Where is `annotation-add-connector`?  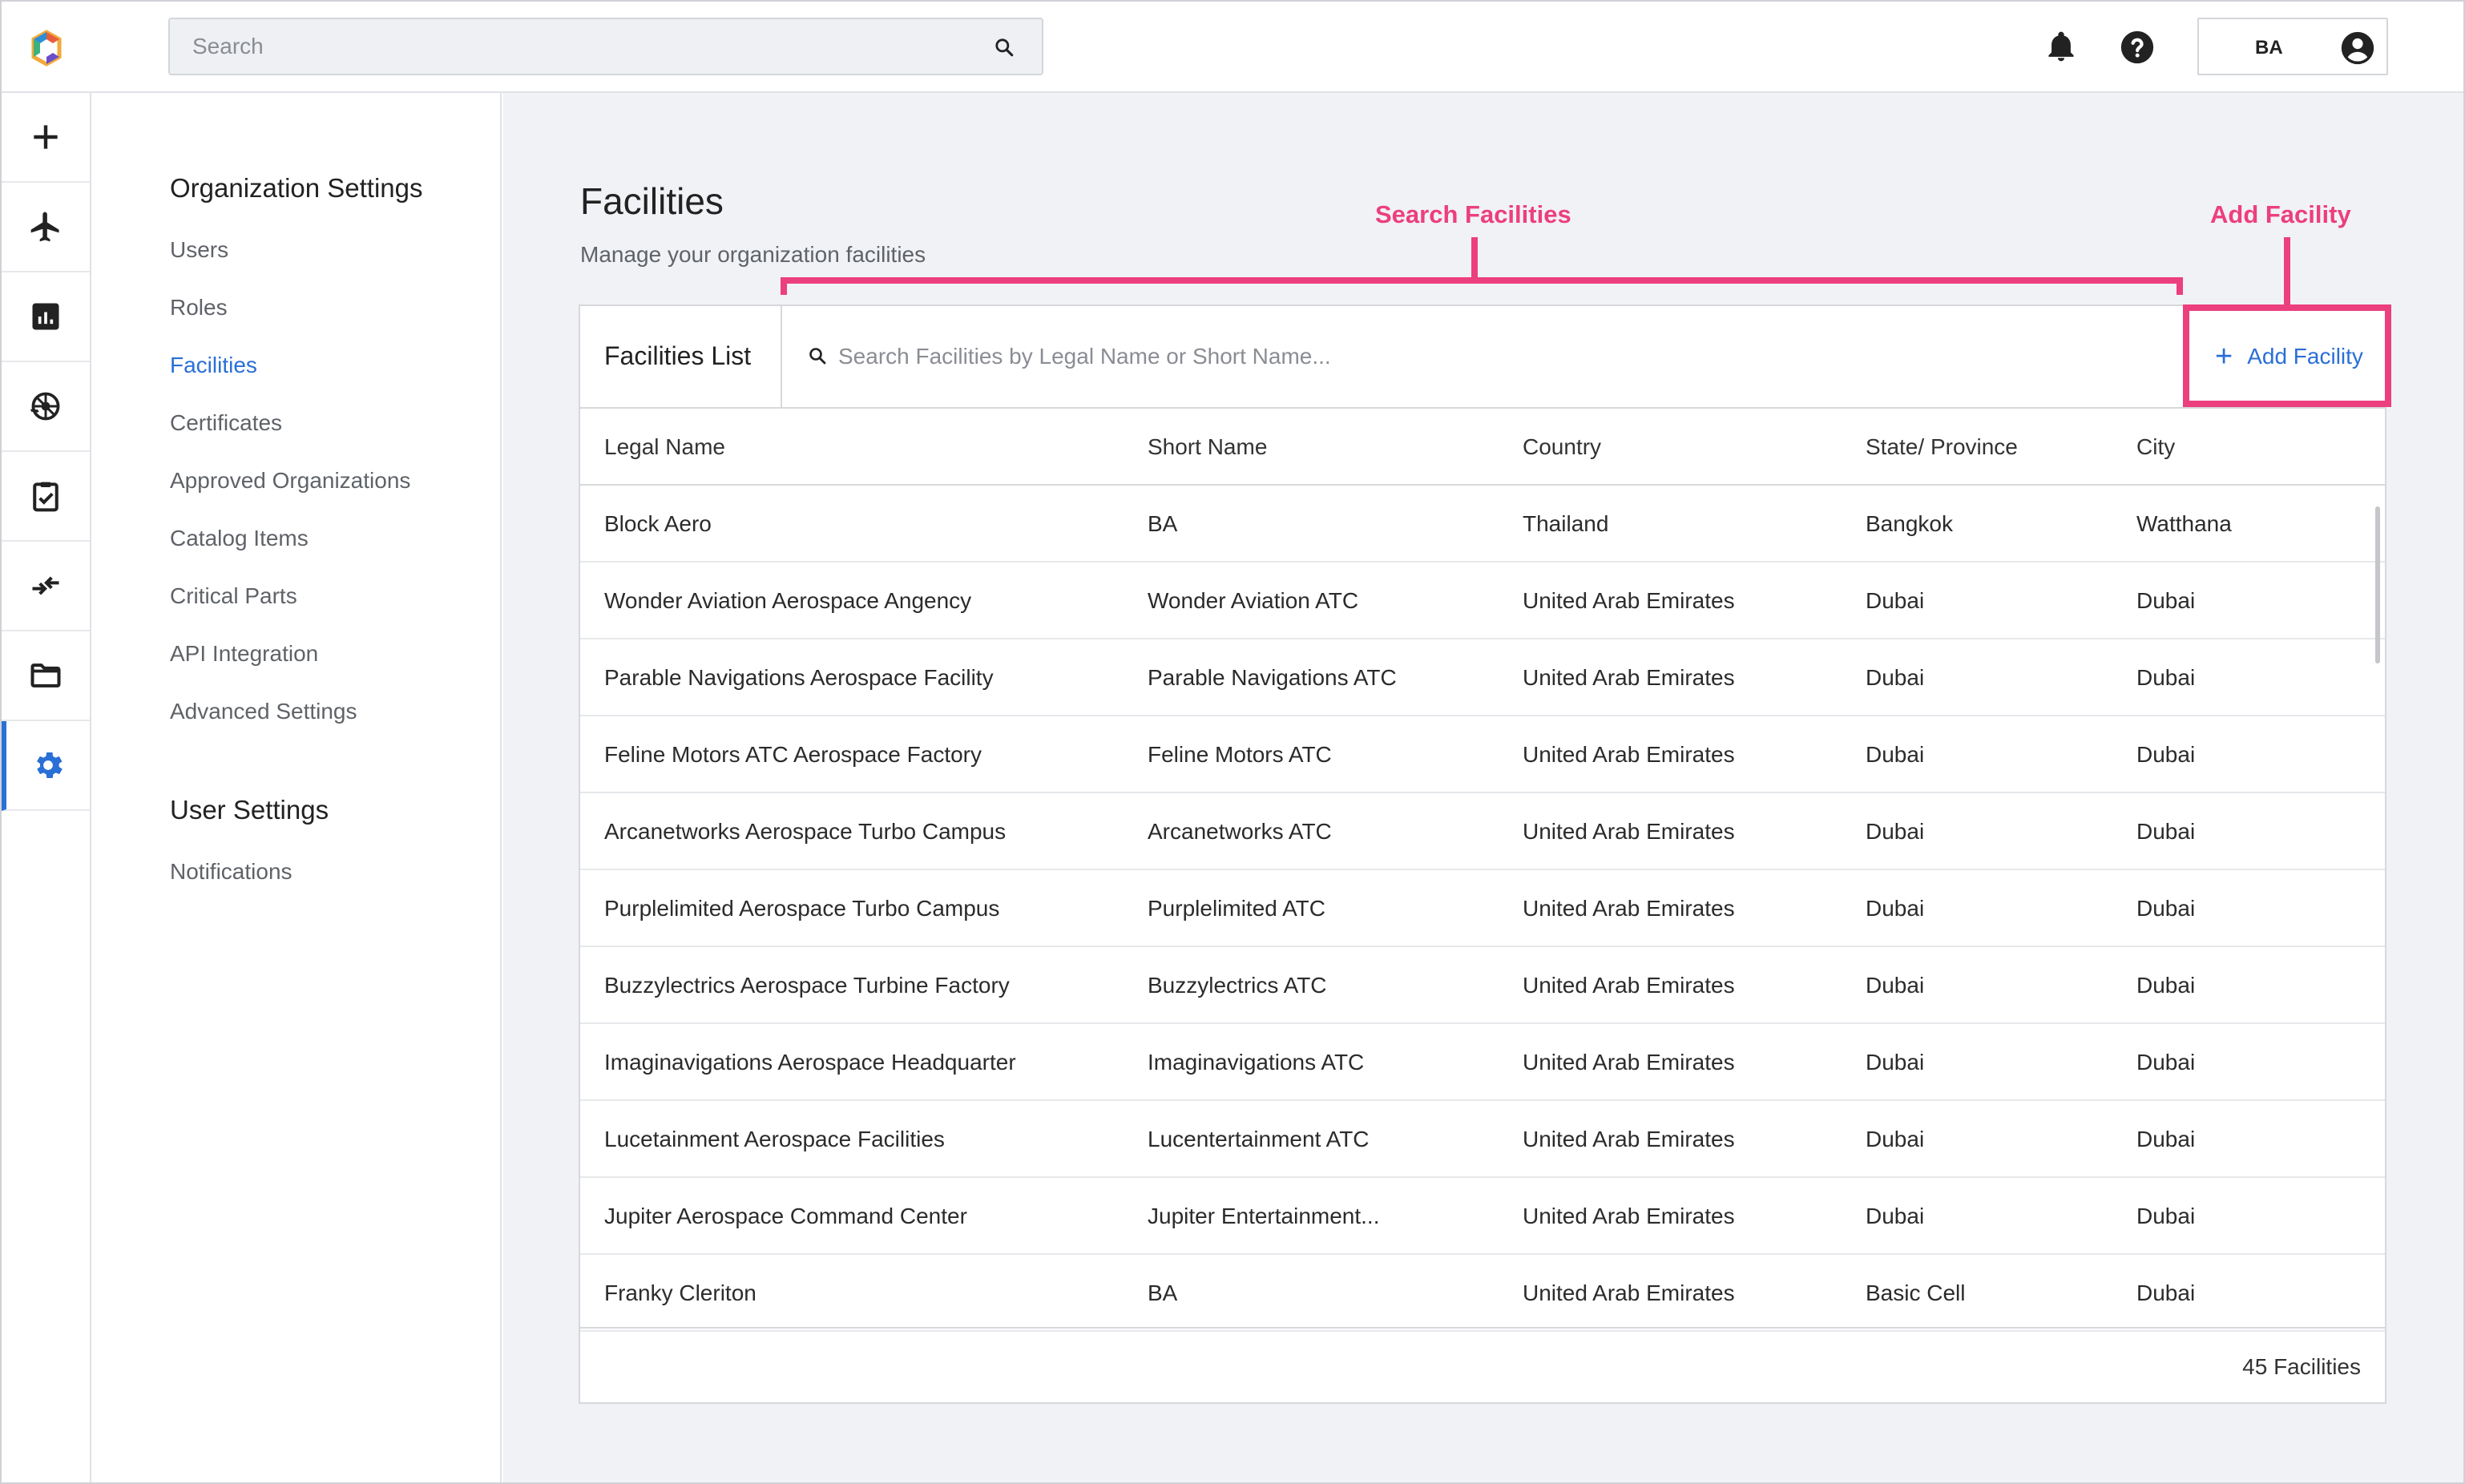 annotation-add-connector is located at coordinates (2287, 271).